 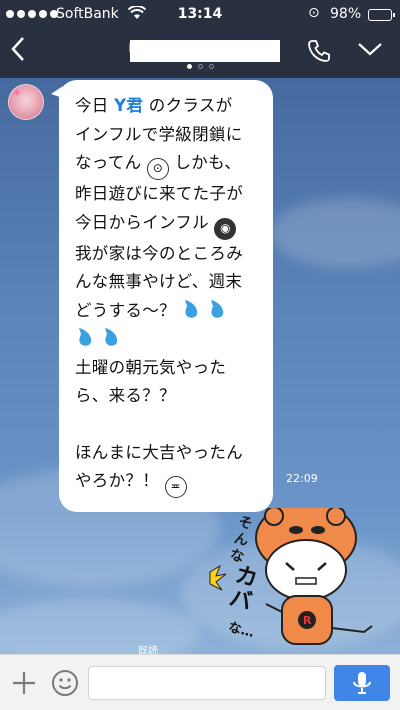 What do you see at coordinates (200, 15) in the screenshot?
I see `status-bar: SoftBank 13:14 ⊙ 98%` at bounding box center [200, 15].